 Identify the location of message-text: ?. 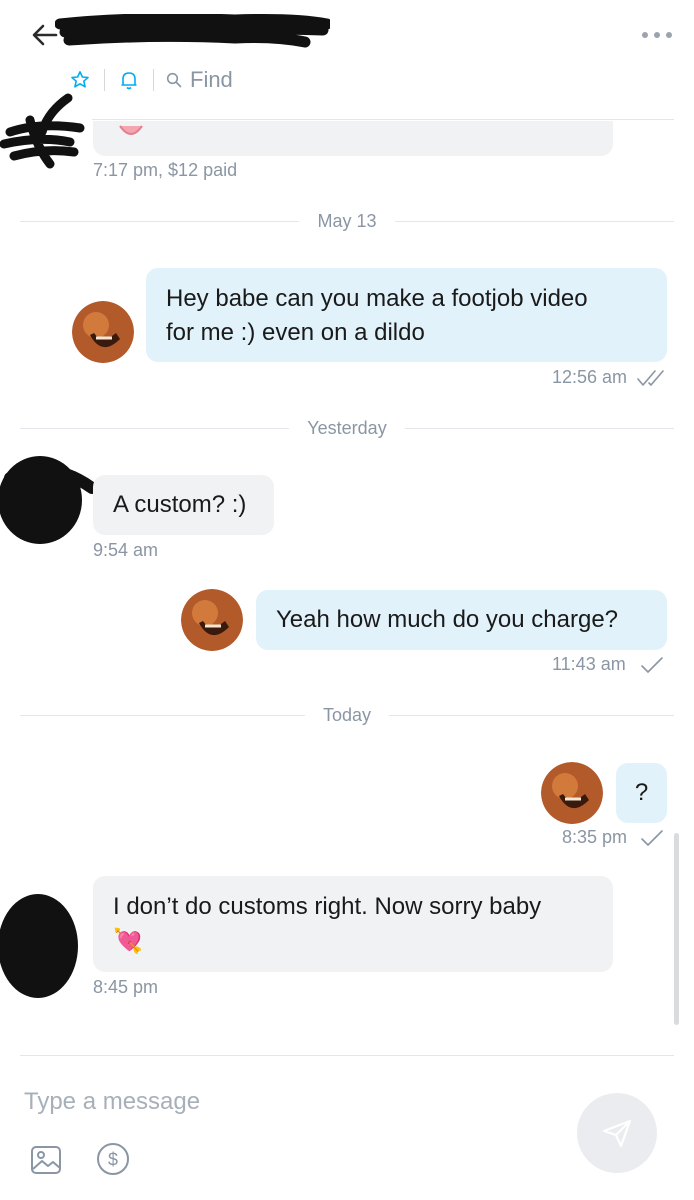
(641, 792).